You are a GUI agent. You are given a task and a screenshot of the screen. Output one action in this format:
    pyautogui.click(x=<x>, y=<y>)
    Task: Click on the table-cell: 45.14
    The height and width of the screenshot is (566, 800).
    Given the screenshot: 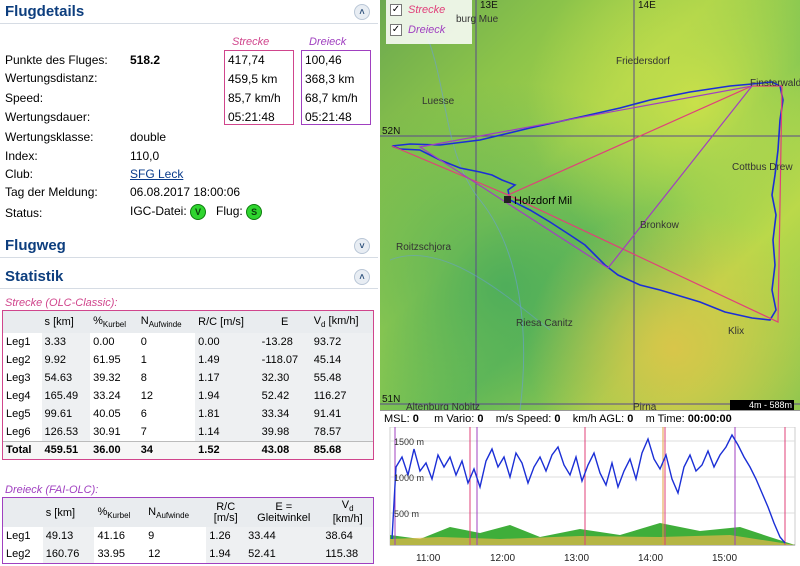 What is the action you would take?
    pyautogui.click(x=341, y=360)
    